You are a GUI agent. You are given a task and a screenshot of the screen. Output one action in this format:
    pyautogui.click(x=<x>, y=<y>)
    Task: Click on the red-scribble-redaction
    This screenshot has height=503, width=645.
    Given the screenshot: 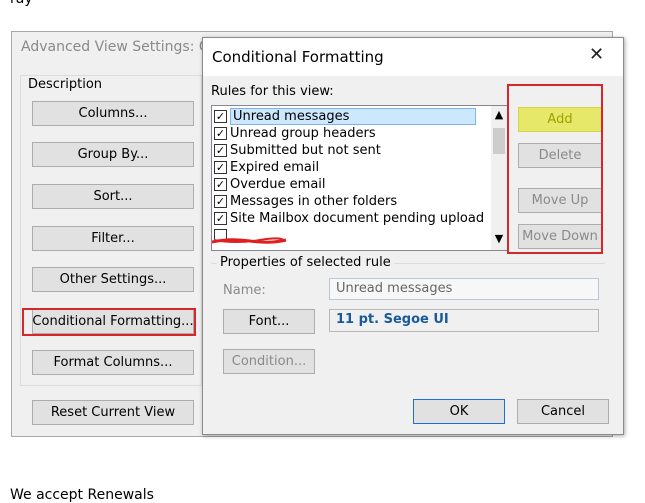 What is the action you would take?
    pyautogui.click(x=249, y=240)
    